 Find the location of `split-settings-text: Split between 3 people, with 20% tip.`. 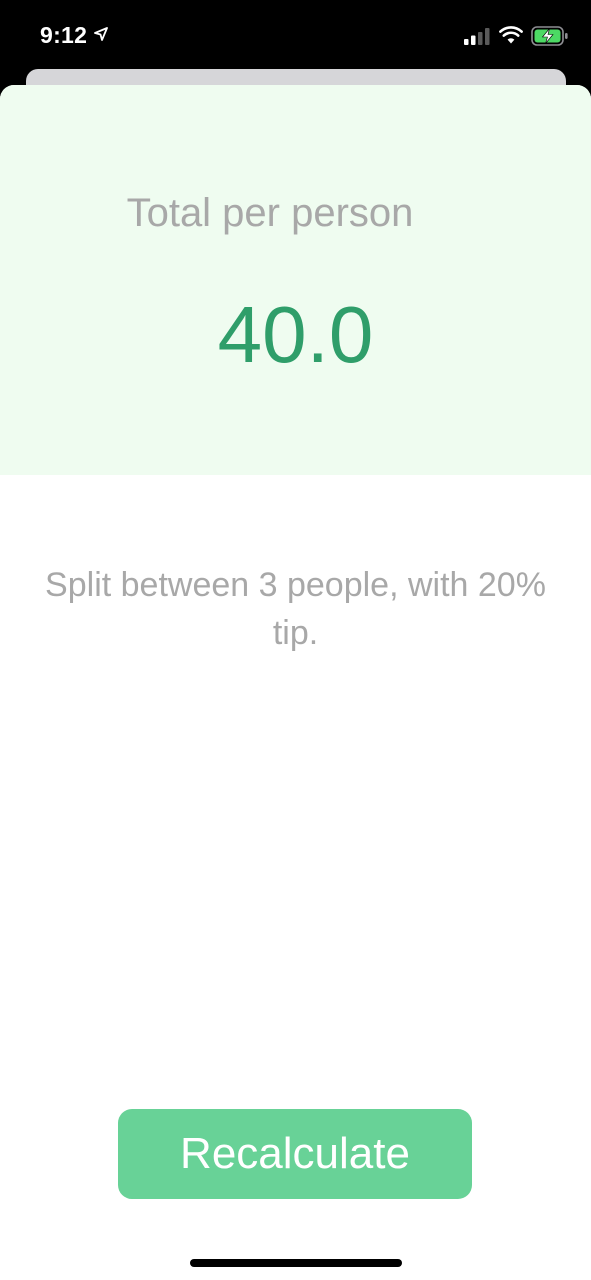

split-settings-text: Split between 3 people, with 20% tip. is located at coordinates (295, 609).